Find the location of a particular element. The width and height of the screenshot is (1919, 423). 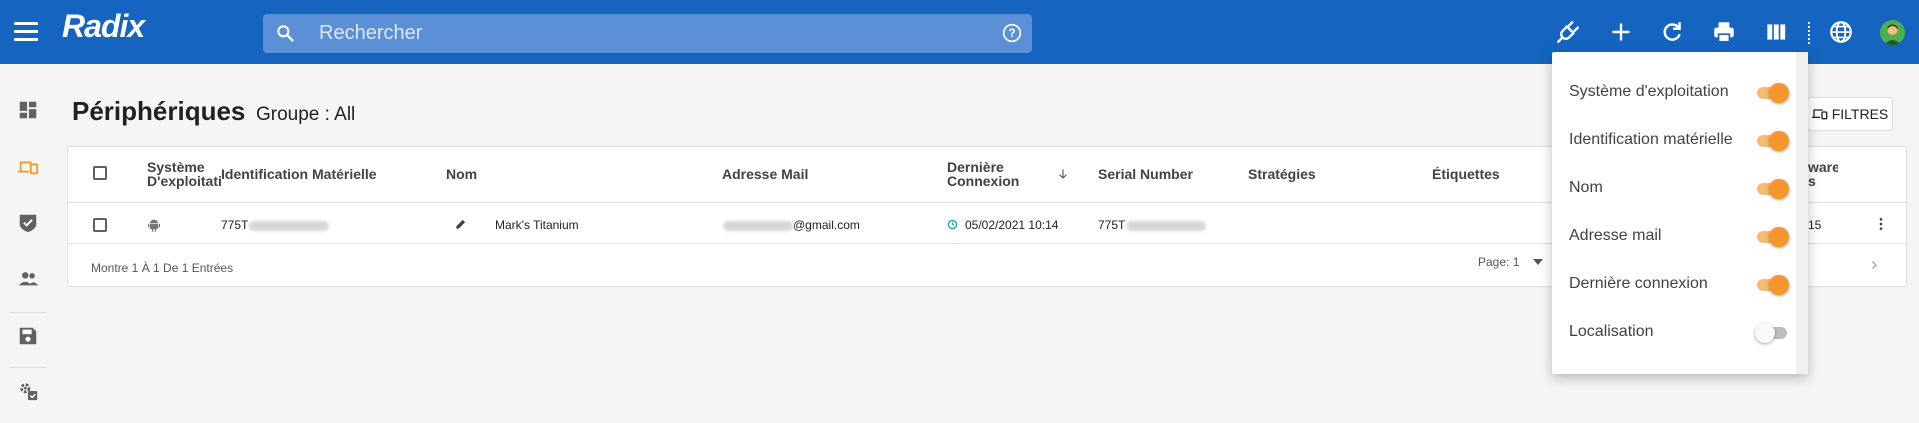

menu-item-os: Système d'exploitation is located at coordinates (1679, 92).